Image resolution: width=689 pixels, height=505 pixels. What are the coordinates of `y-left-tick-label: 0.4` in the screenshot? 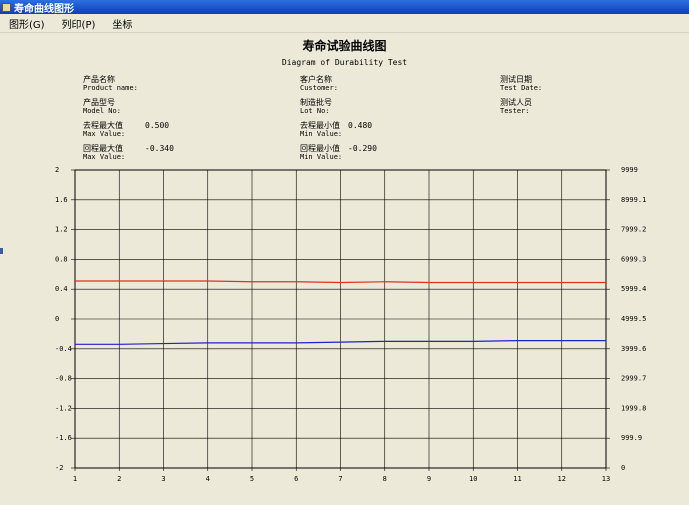 It's located at (61, 289).